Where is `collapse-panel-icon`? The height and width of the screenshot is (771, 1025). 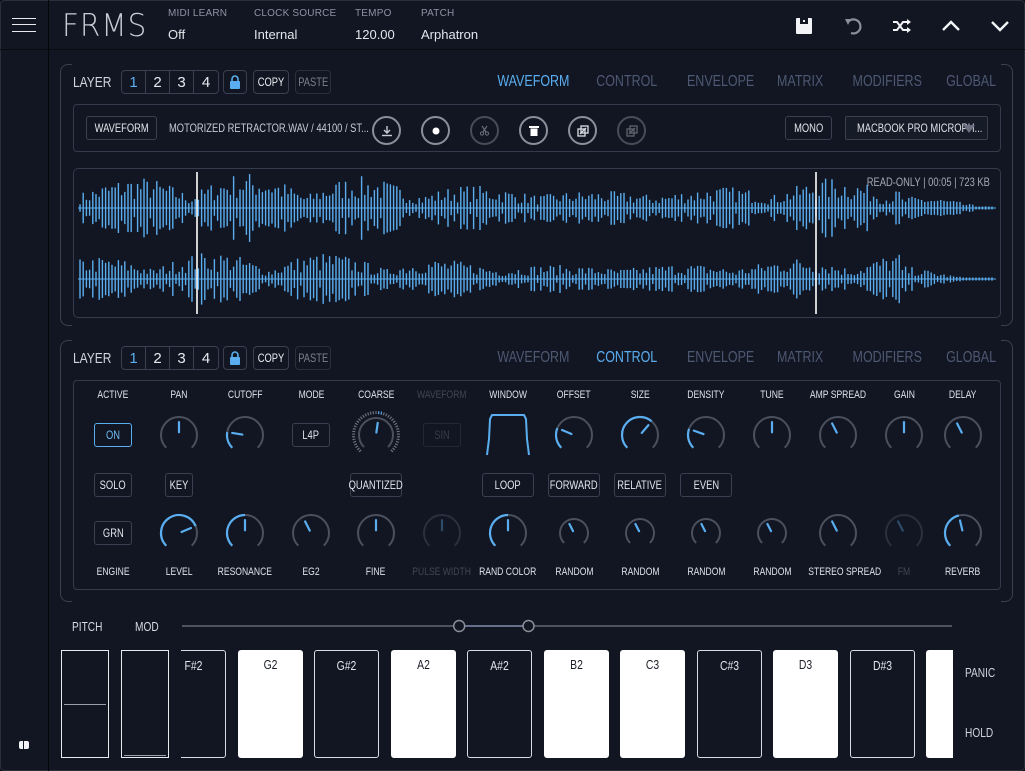
collapse-panel-icon is located at coordinates (24, 745).